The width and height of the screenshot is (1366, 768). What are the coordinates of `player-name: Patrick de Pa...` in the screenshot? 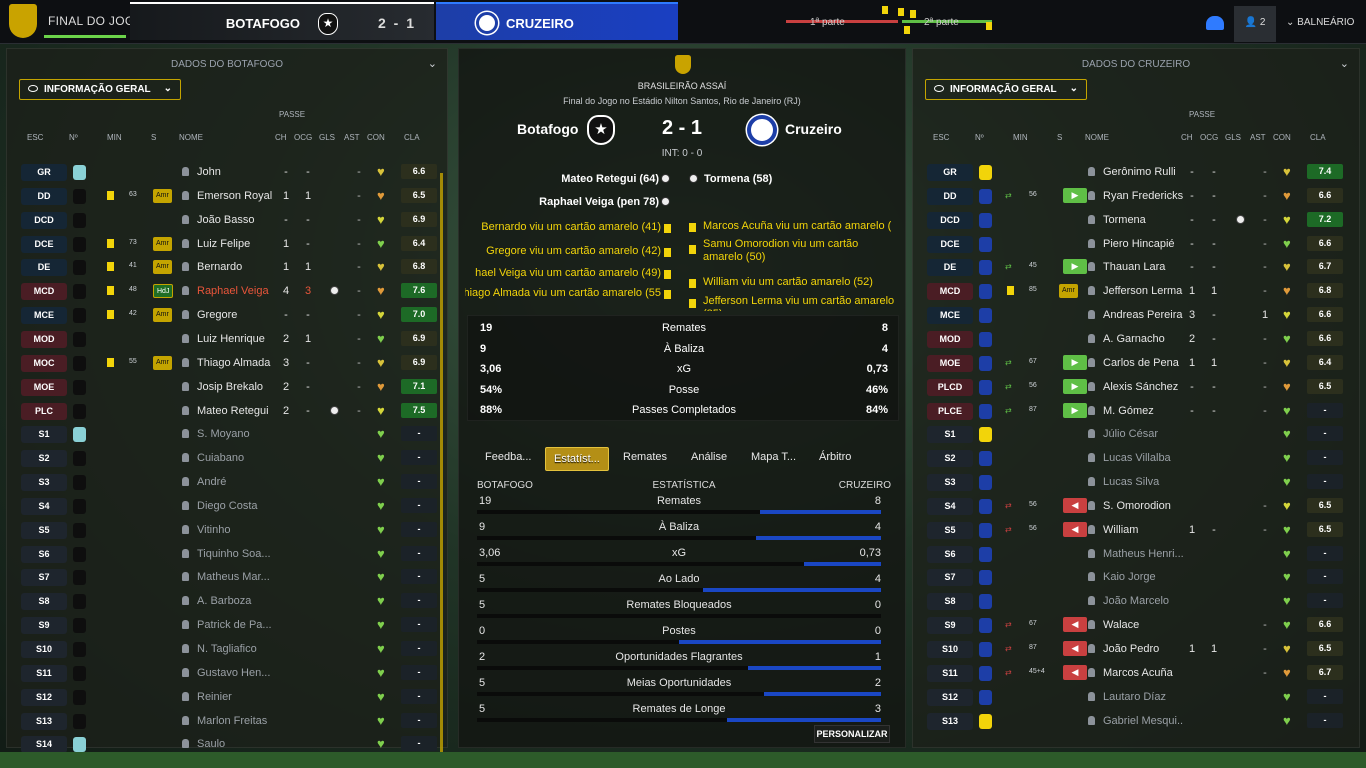 It's located at (237, 625).